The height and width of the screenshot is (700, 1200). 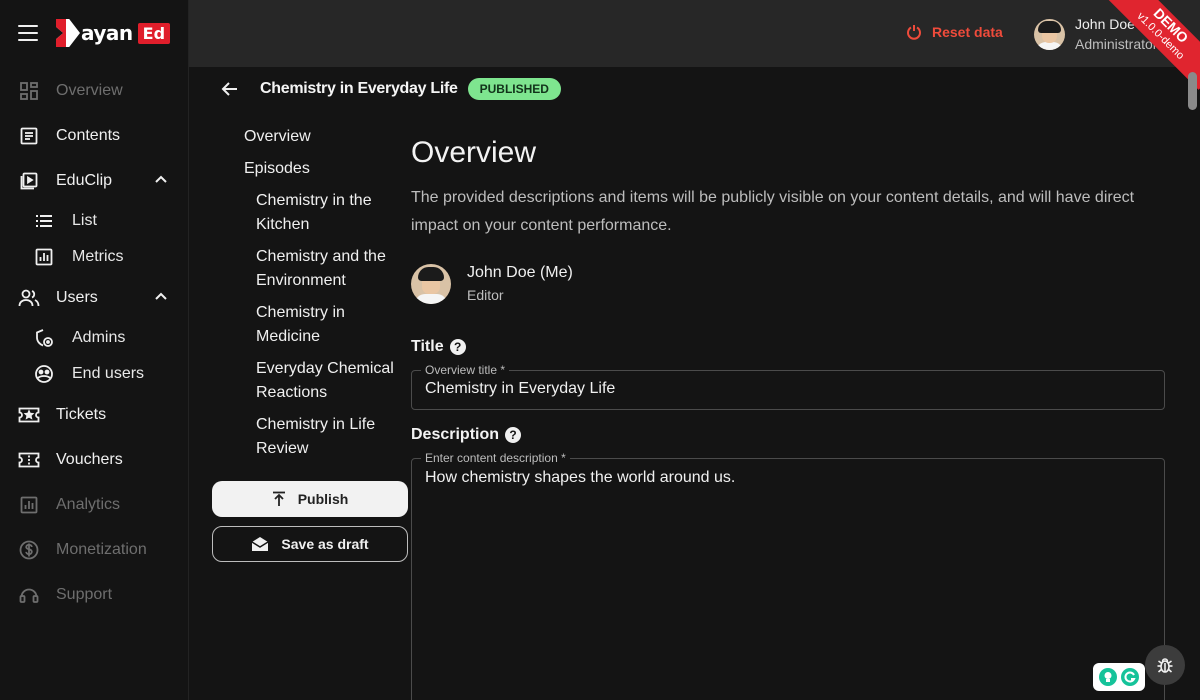 I want to click on brand-bar: ayan Ed, so click(x=94, y=33).